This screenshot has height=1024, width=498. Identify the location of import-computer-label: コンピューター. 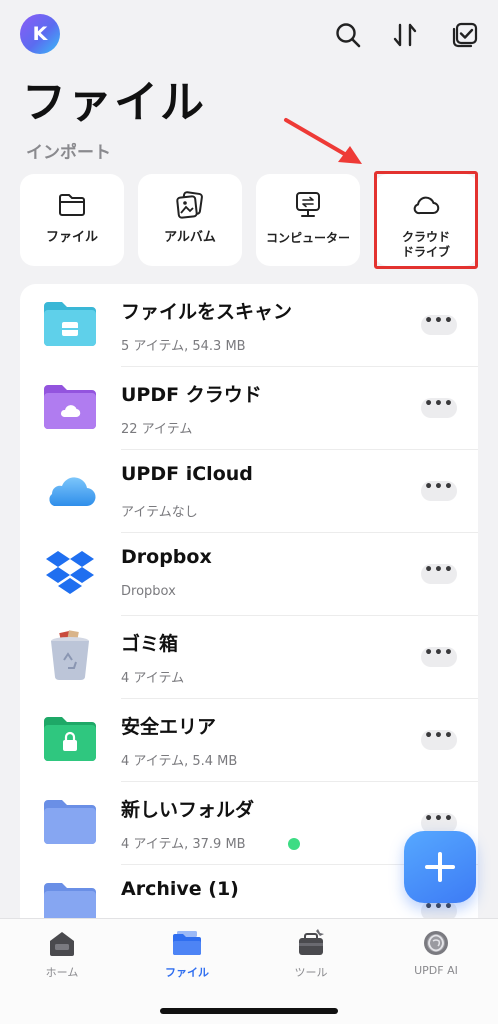
(307, 238).